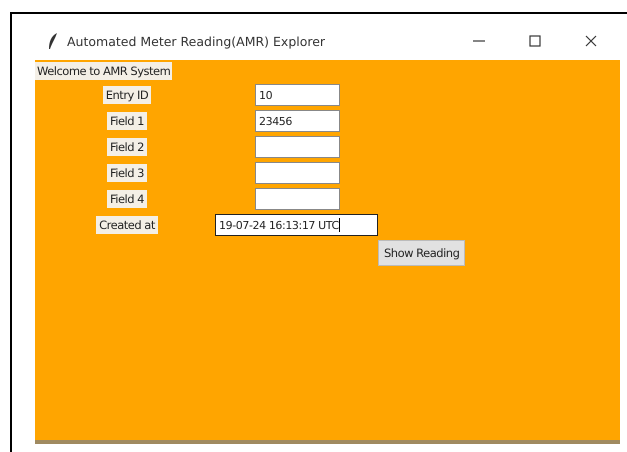 This screenshot has height=452, width=627. Describe the element at coordinates (53, 41) in the screenshot. I see `feather-icon` at that location.